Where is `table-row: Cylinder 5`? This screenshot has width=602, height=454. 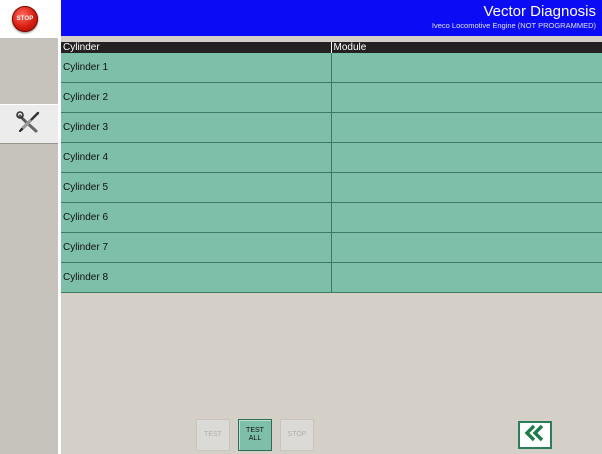
table-row: Cylinder 5 is located at coordinates (331, 187).